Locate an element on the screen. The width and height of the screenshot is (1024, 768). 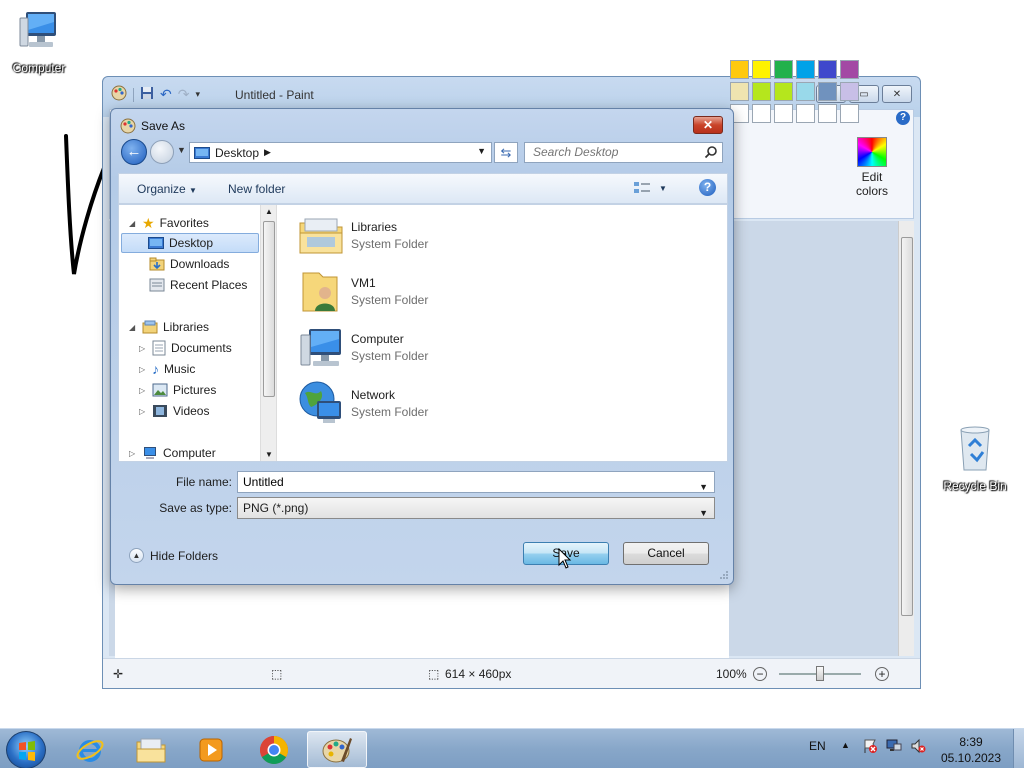
show-hidden-icons-icon: ▲ is located at coordinates (845, 745).